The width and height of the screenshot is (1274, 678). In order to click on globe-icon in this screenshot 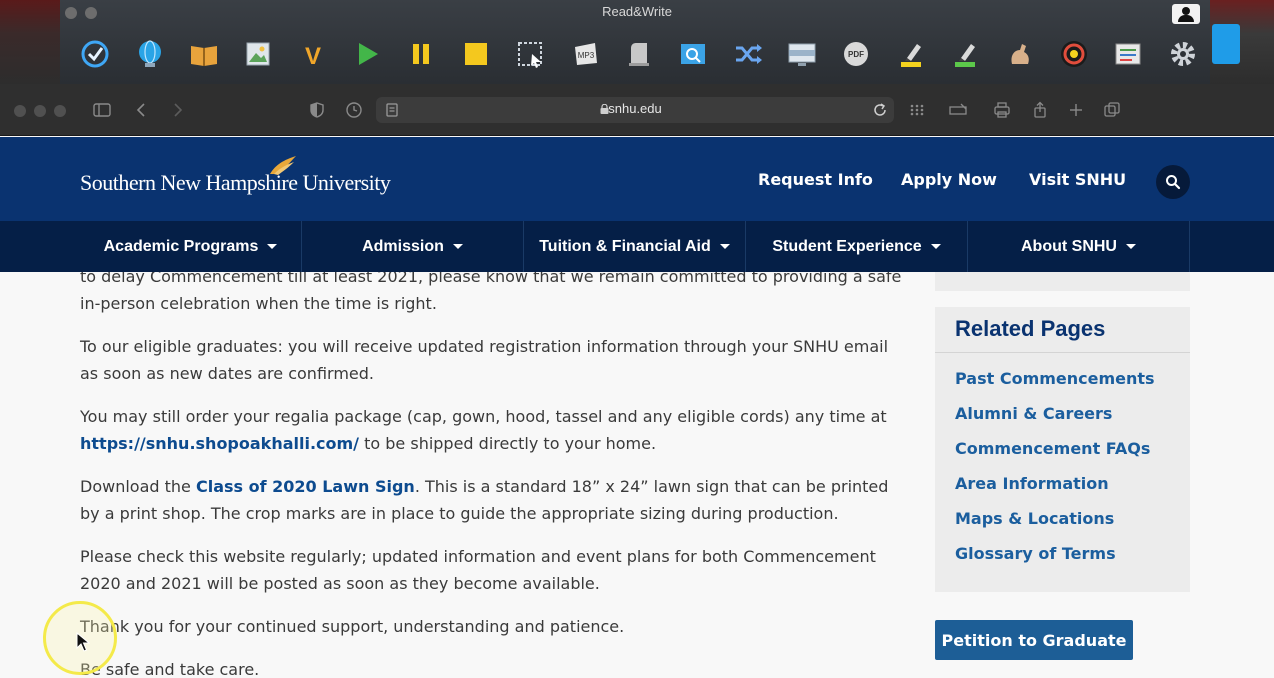, I will do `click(149, 54)`.